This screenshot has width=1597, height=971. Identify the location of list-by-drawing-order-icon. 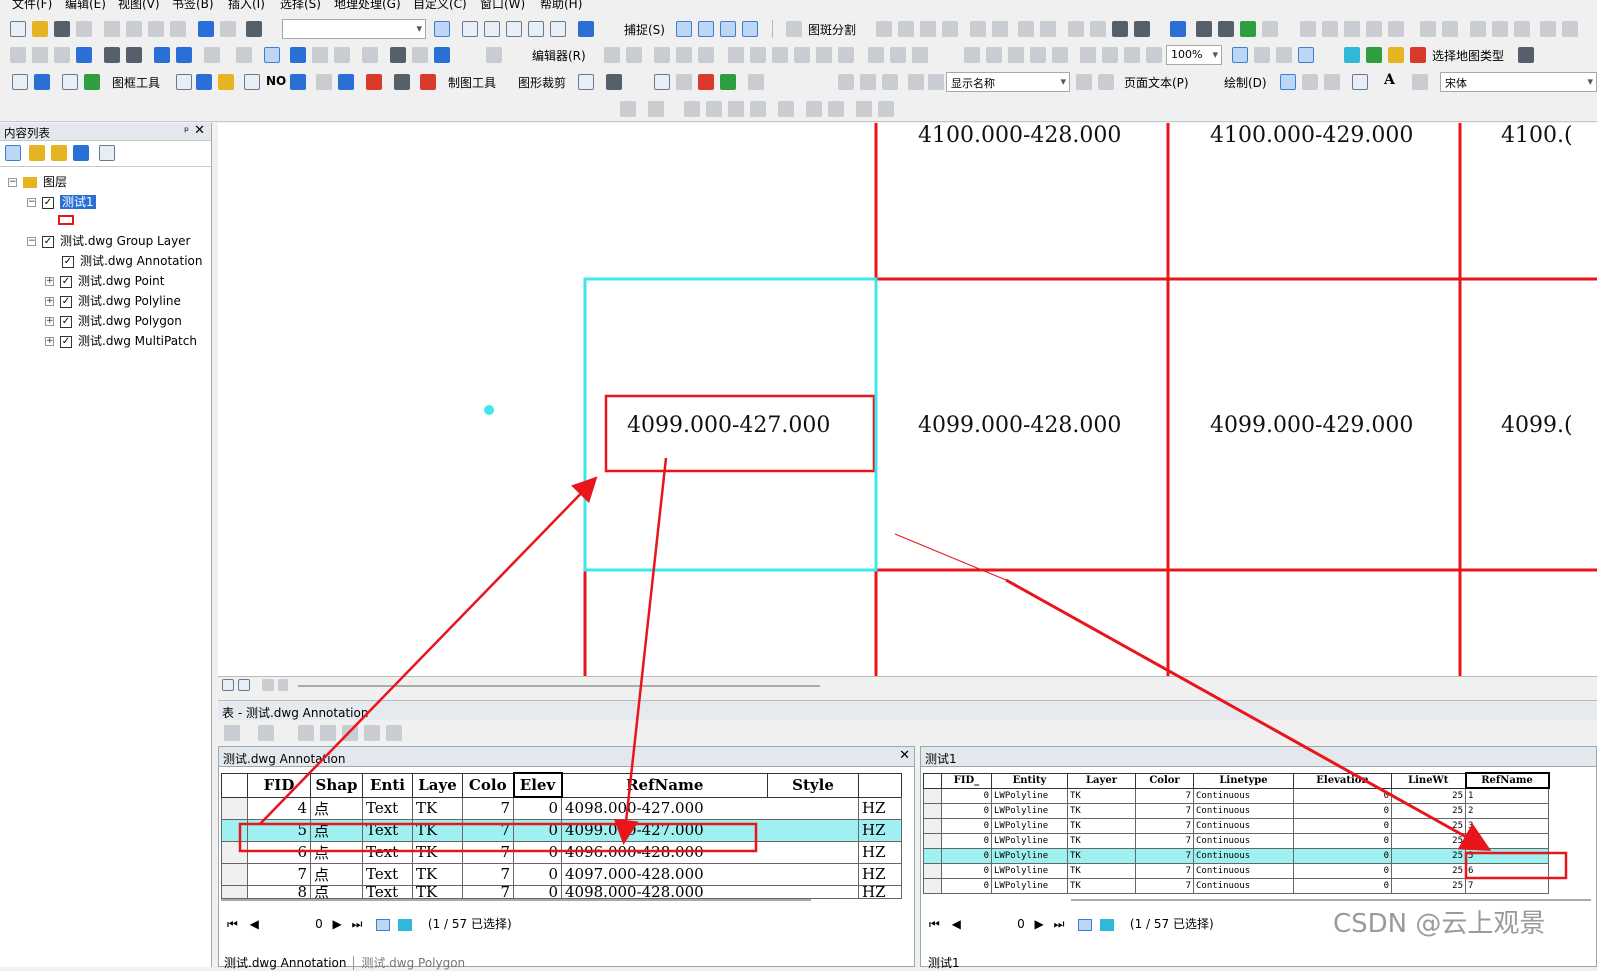
(13, 153).